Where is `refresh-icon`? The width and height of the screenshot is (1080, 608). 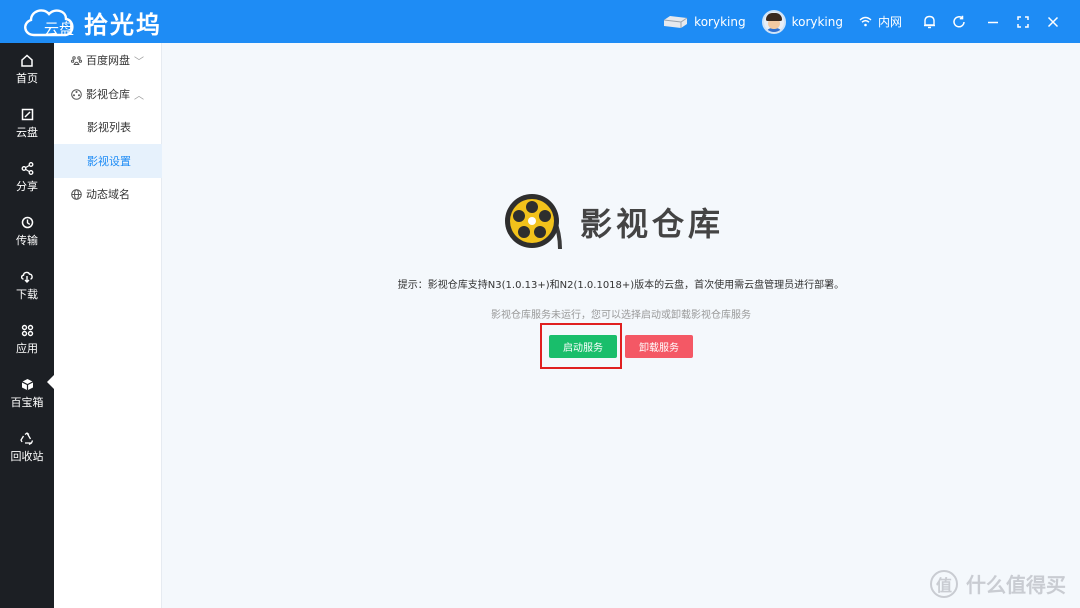 refresh-icon is located at coordinates (959, 21).